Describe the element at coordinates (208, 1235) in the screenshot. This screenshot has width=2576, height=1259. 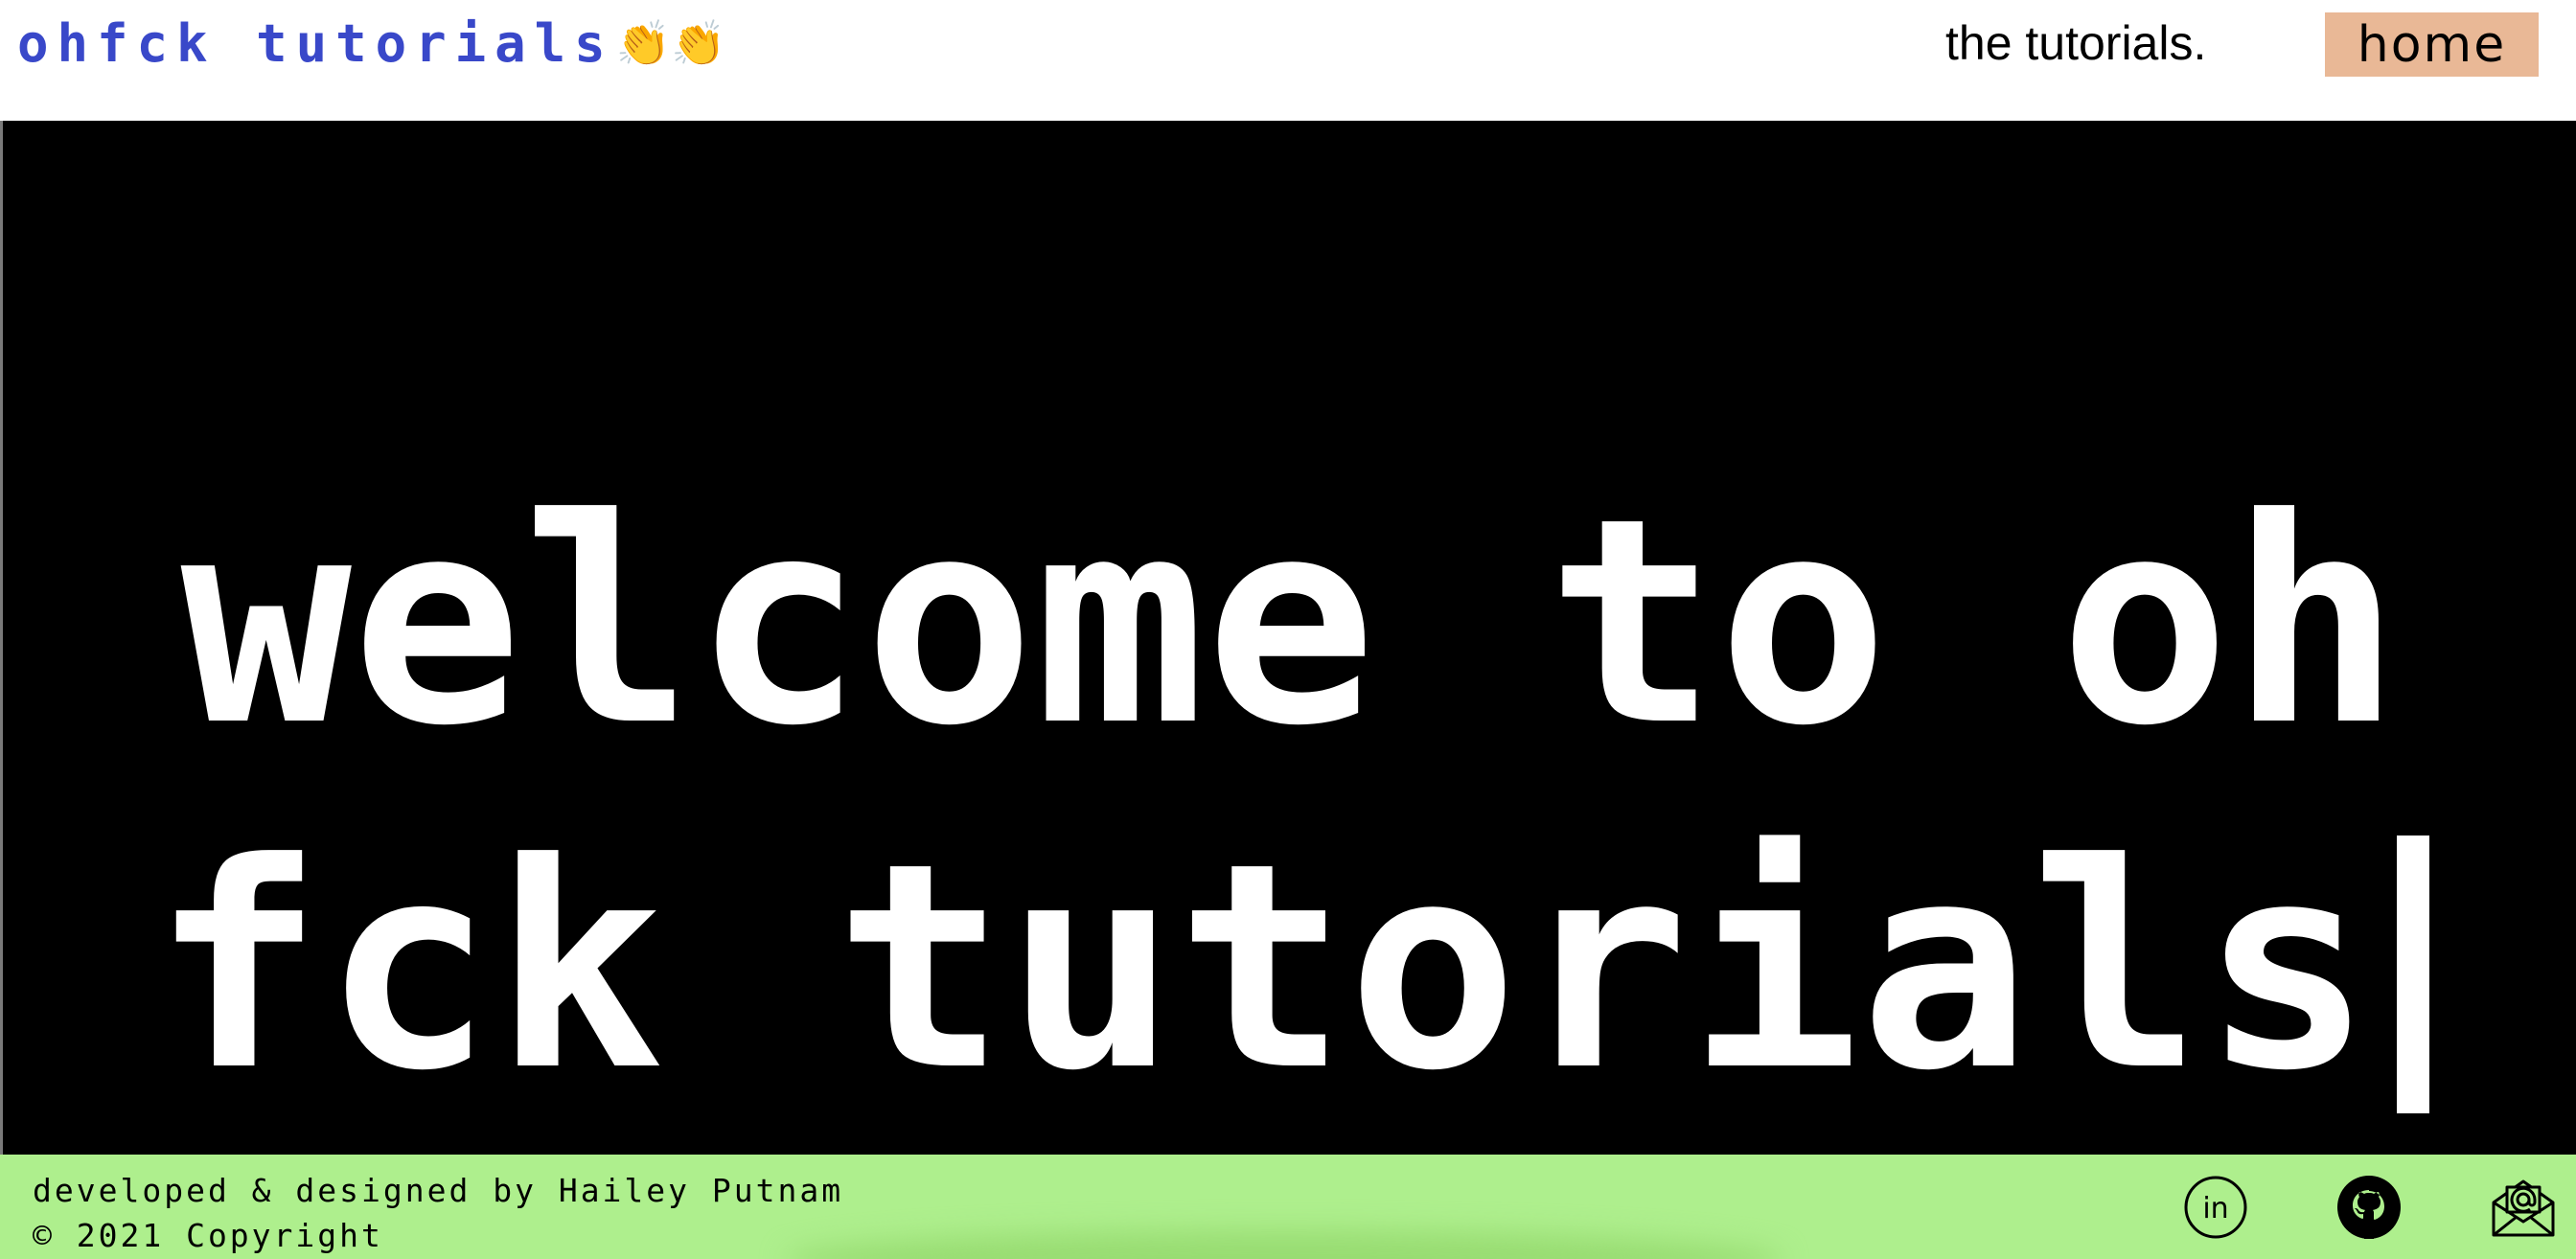
I see `copyright-text: © 2021 Copyright` at that location.